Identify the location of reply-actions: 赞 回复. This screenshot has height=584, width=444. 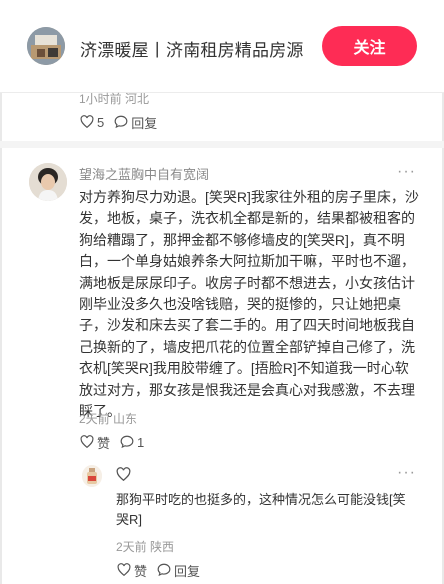
(163, 570).